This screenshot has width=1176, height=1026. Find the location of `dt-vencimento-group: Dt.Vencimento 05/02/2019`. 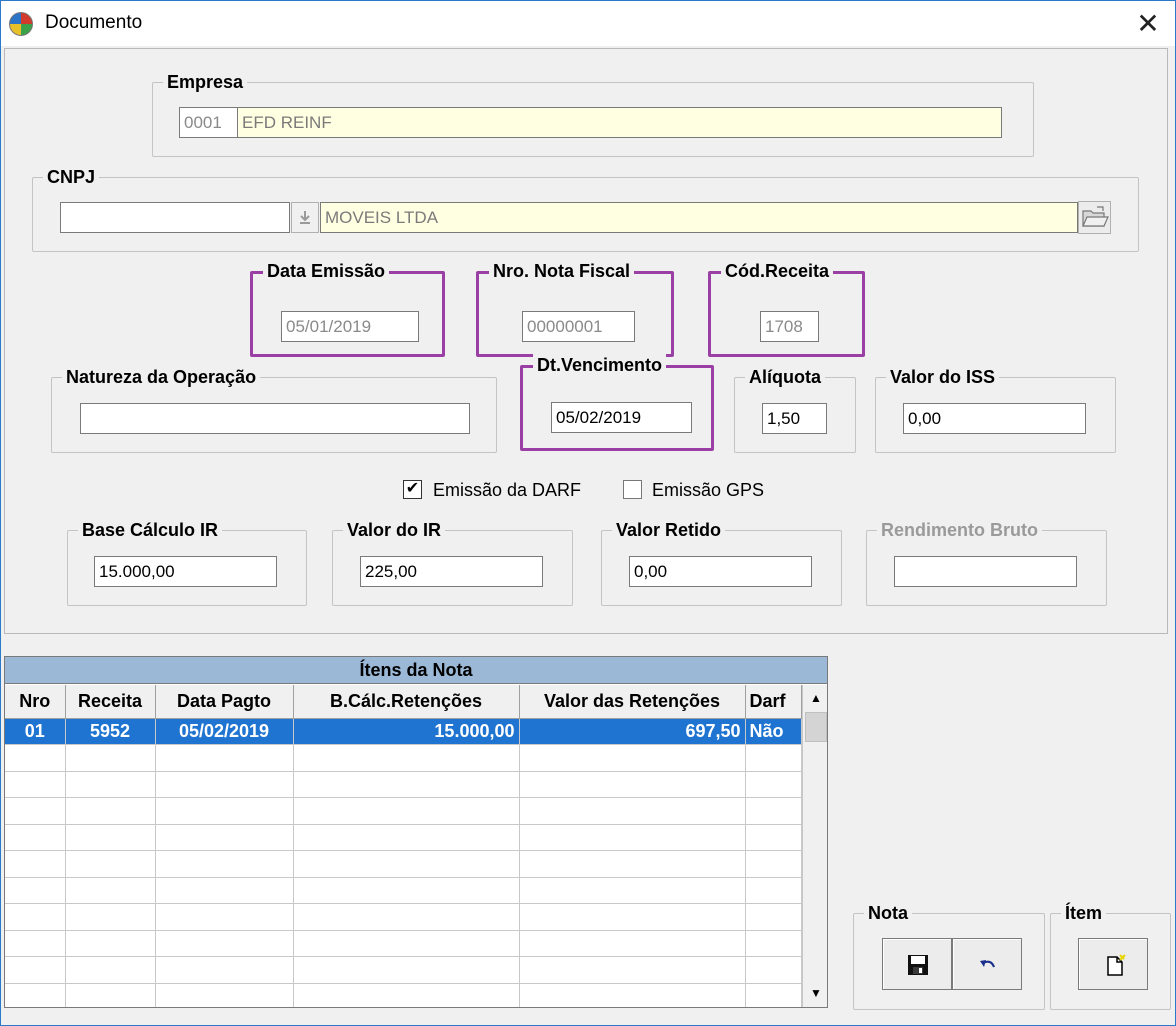

dt-vencimento-group: Dt.Vencimento 05/02/2019 is located at coordinates (617, 402).